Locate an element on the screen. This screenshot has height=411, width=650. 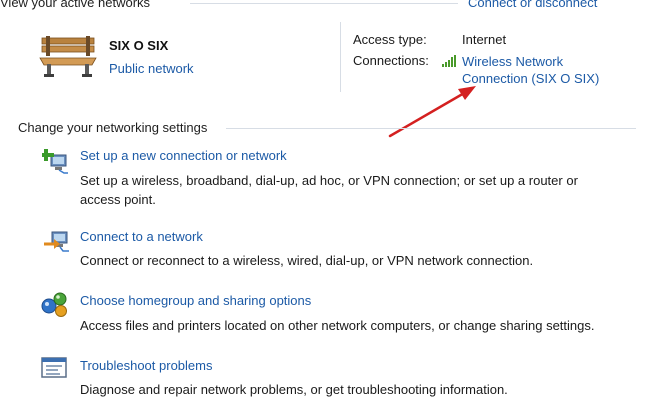
new-connection-icon is located at coordinates (57, 160).